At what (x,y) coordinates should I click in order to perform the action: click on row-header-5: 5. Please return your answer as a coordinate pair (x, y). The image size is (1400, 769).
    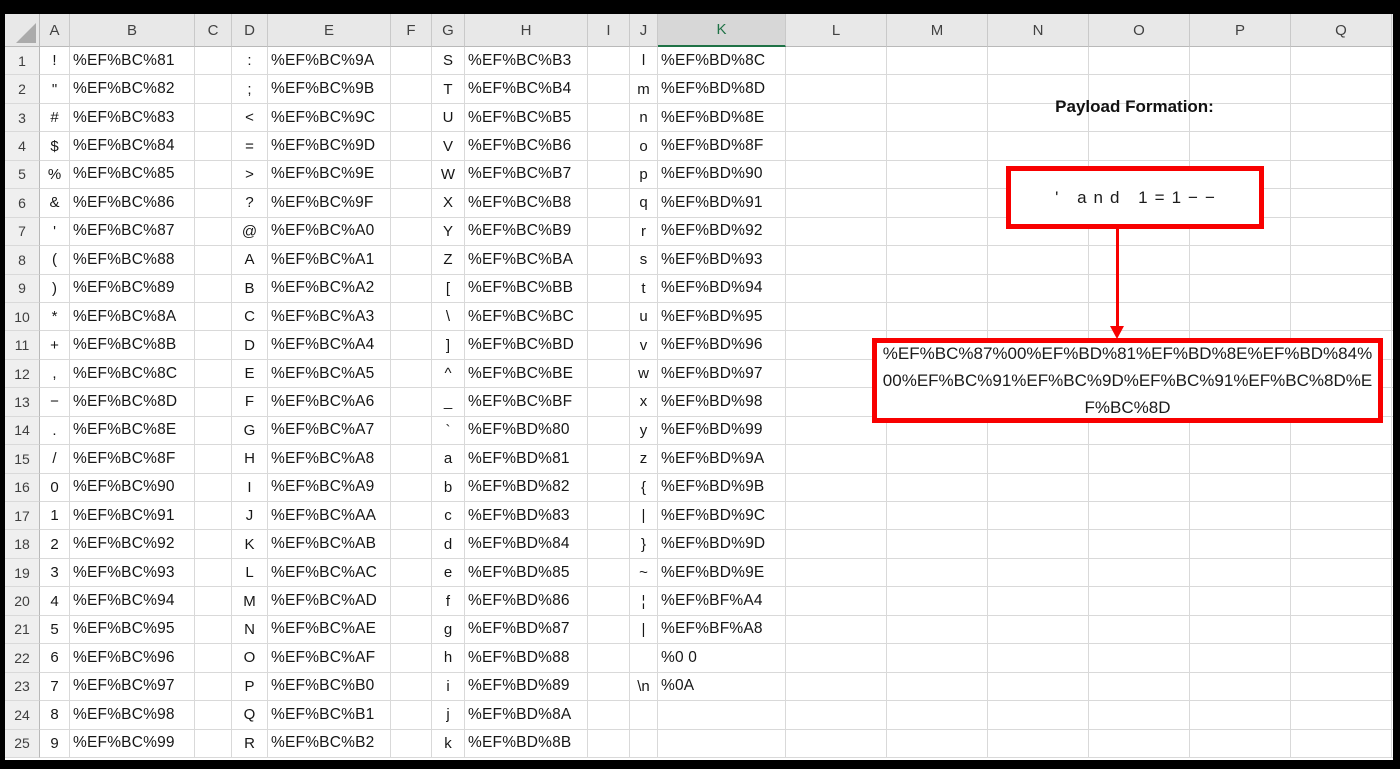
    Looking at the image, I should click on (22, 175).